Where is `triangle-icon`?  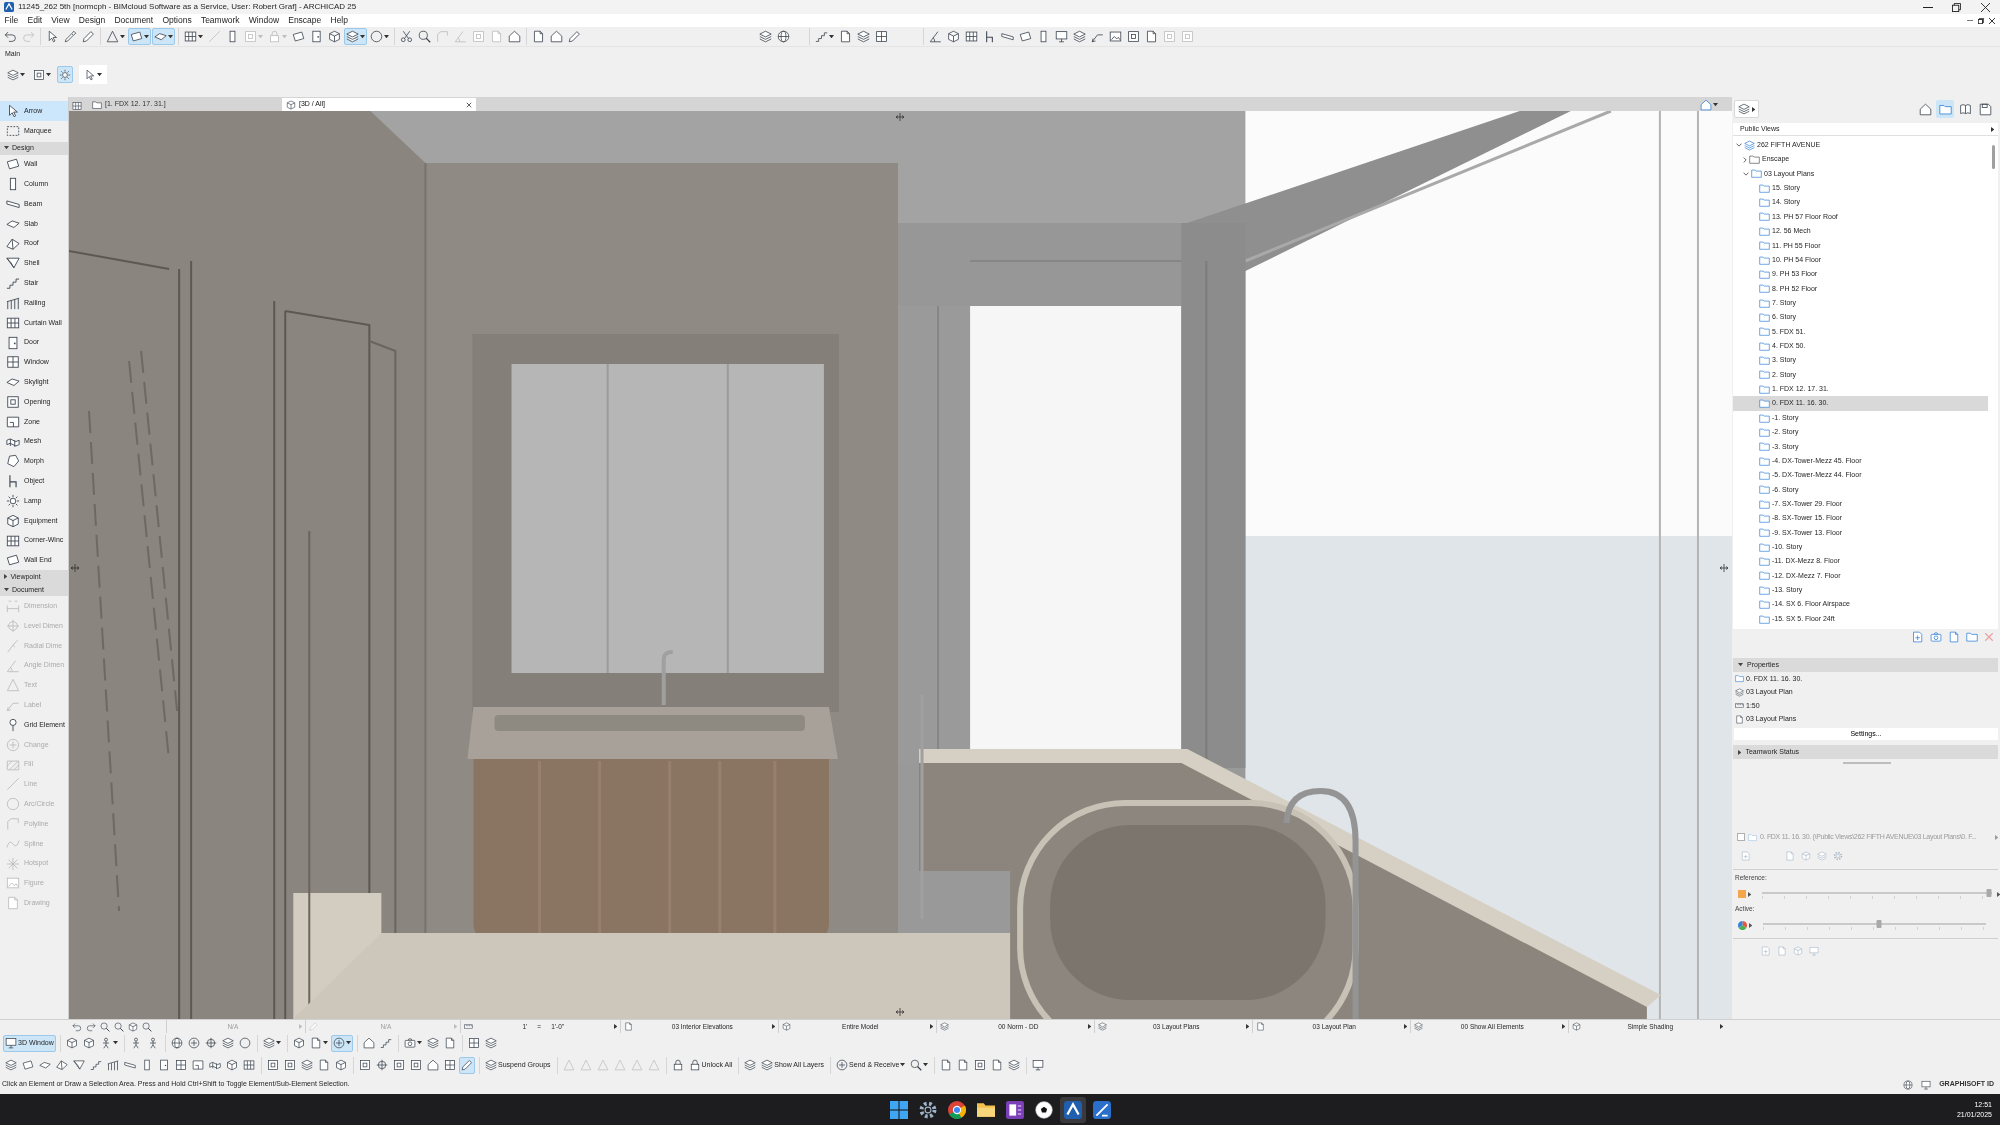
triangle-icon is located at coordinates (13, 685).